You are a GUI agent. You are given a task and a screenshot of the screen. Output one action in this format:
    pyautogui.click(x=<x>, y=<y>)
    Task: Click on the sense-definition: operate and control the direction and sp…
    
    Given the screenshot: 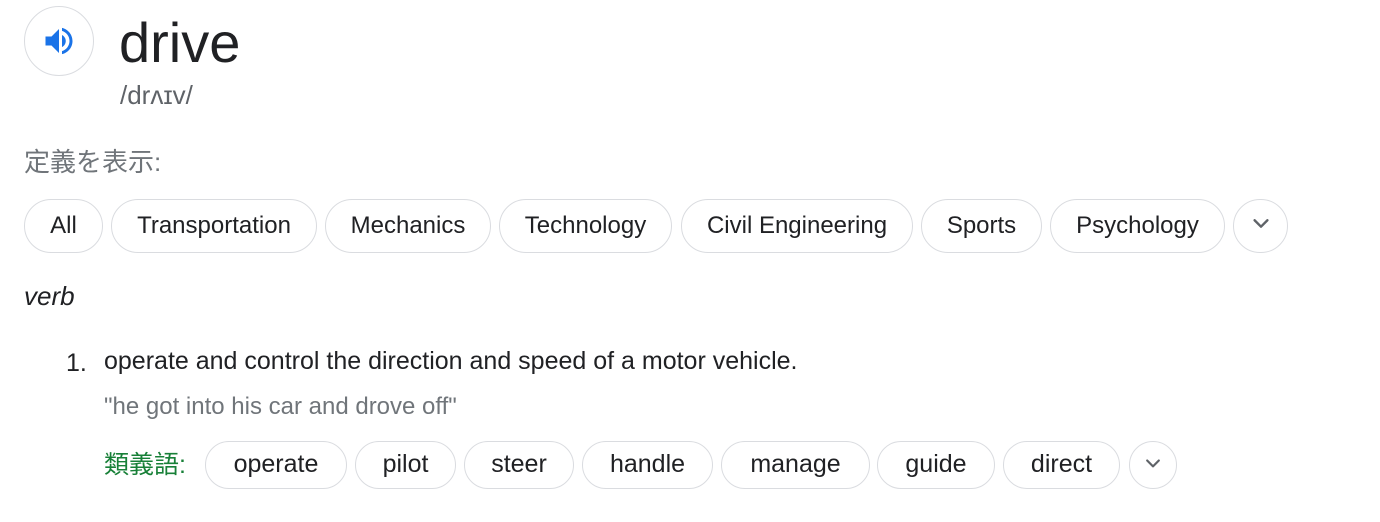 What is the action you would take?
    pyautogui.click(x=451, y=361)
    